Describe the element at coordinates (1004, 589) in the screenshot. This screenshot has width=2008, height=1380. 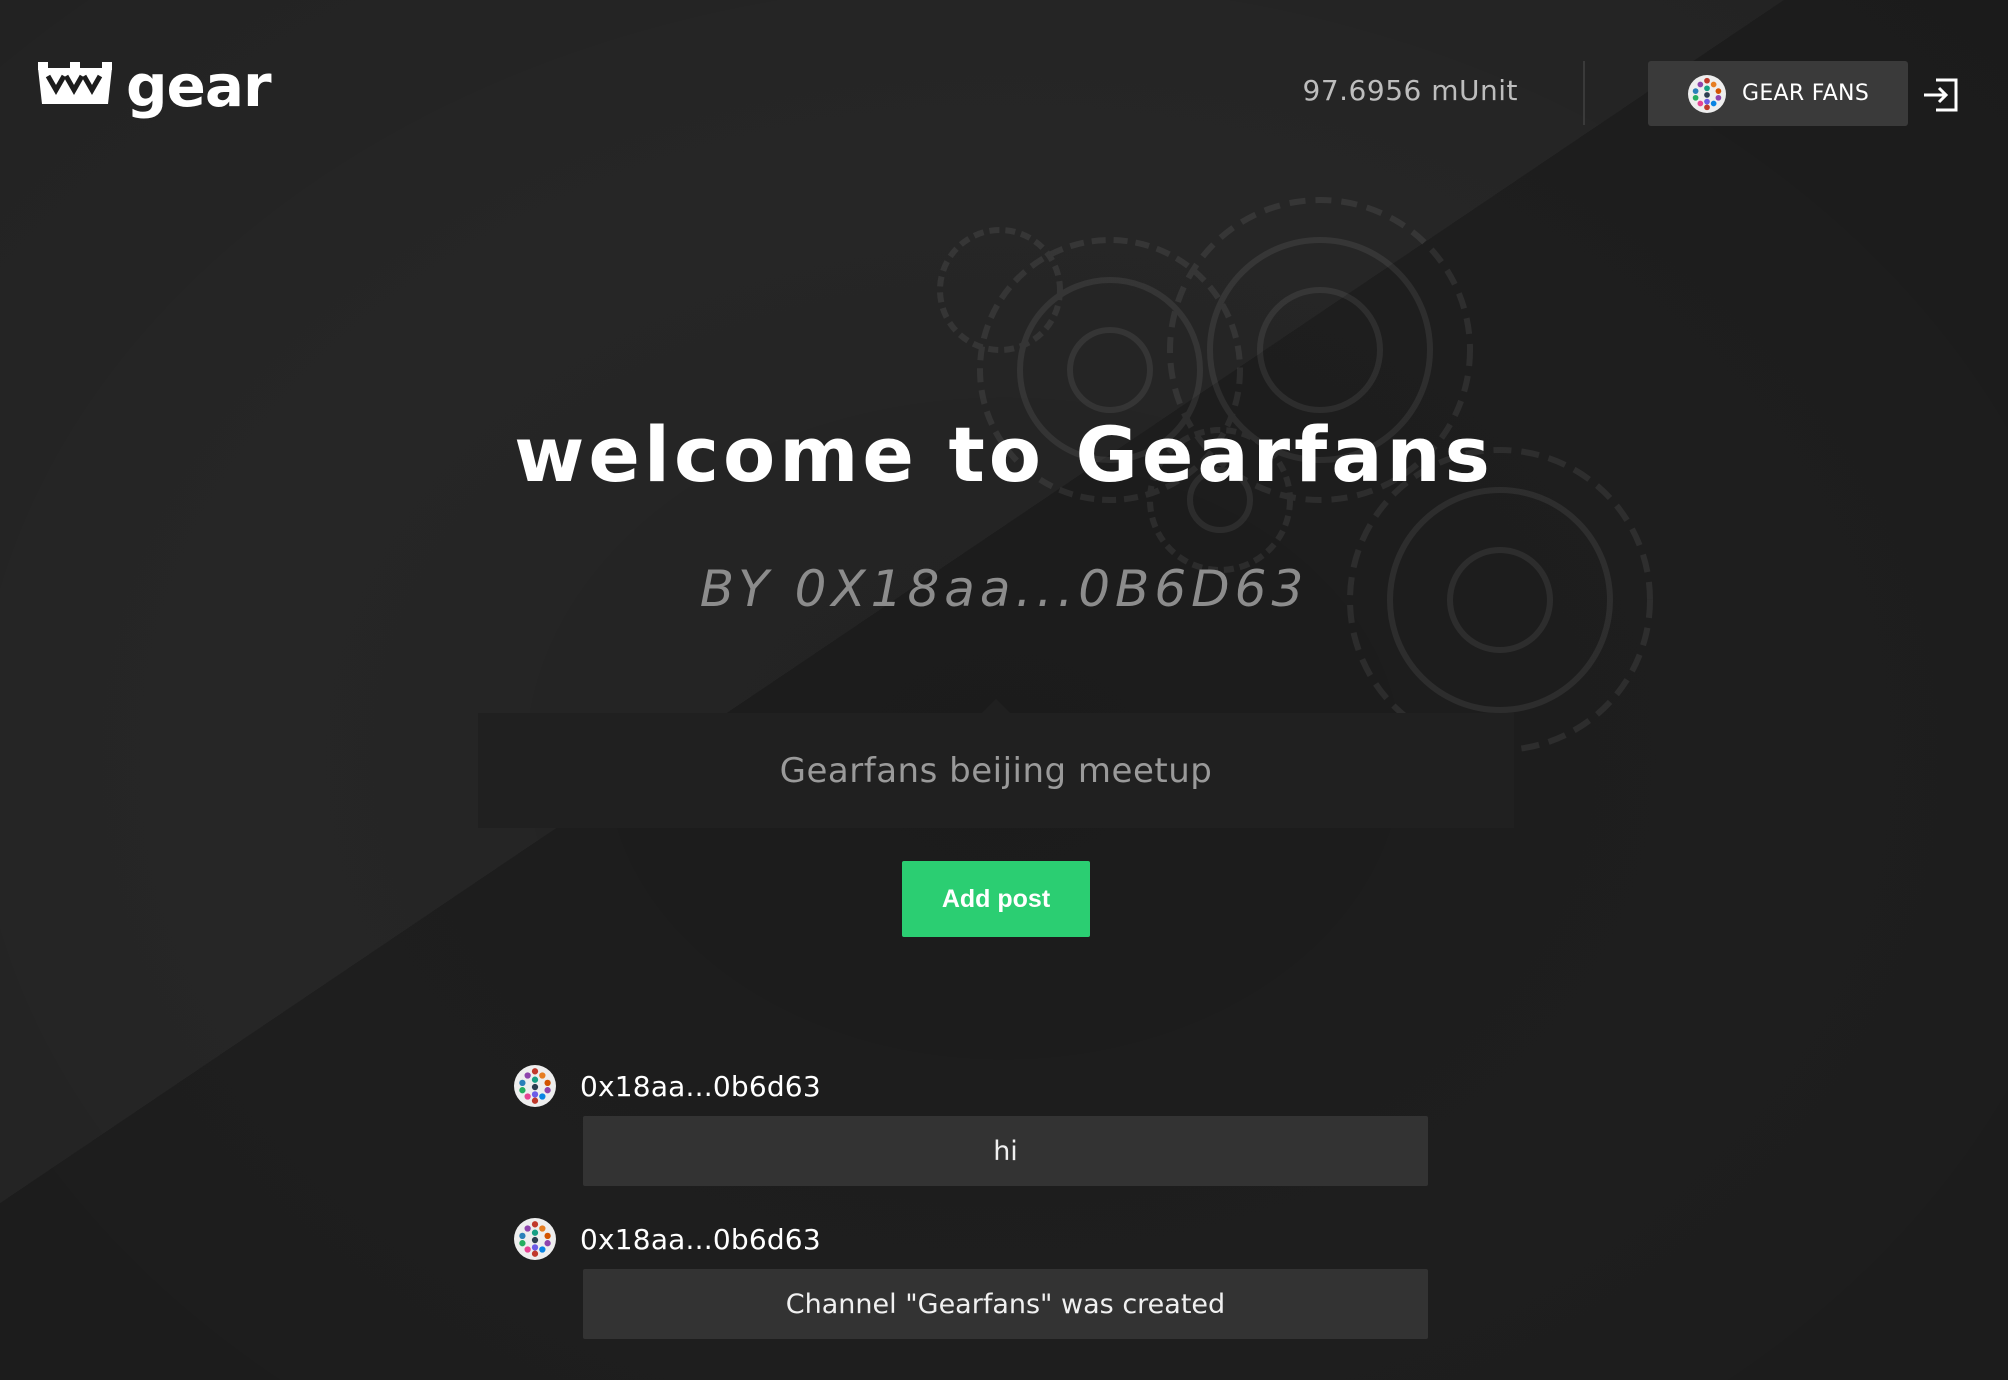
I see `channel-owner: BY 0X18aa...0B6D63` at that location.